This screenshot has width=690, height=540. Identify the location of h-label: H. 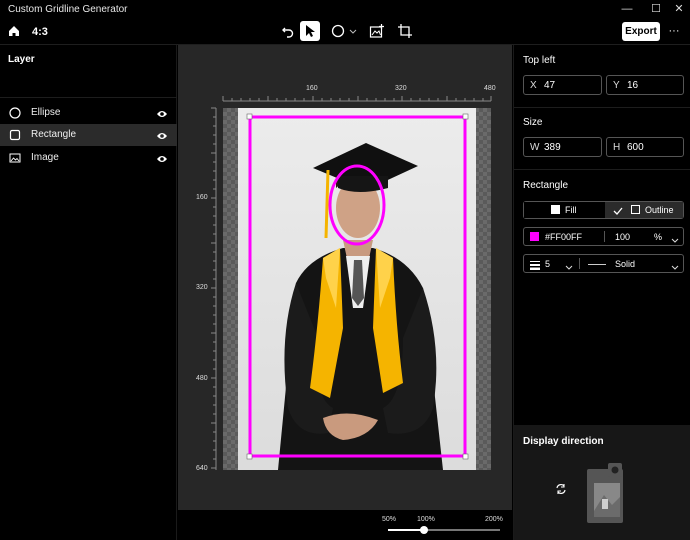
(617, 147).